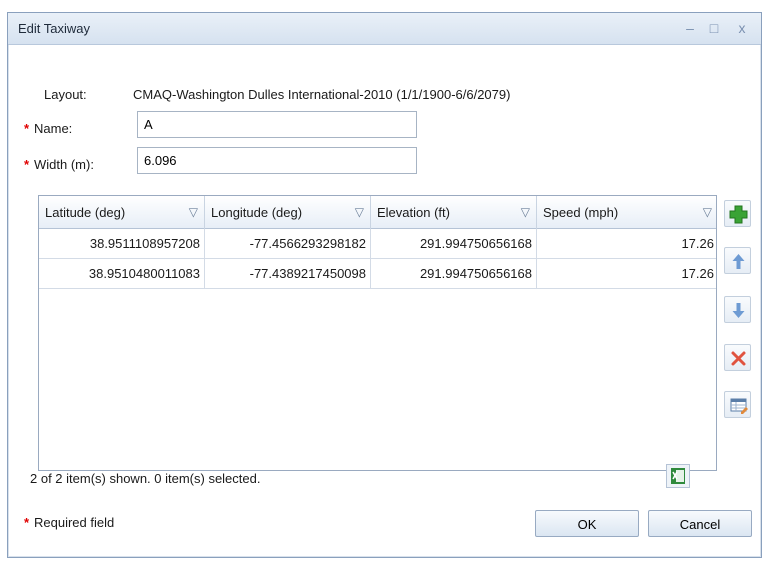  Describe the element at coordinates (742, 28) in the screenshot. I see `close-button: x` at that location.